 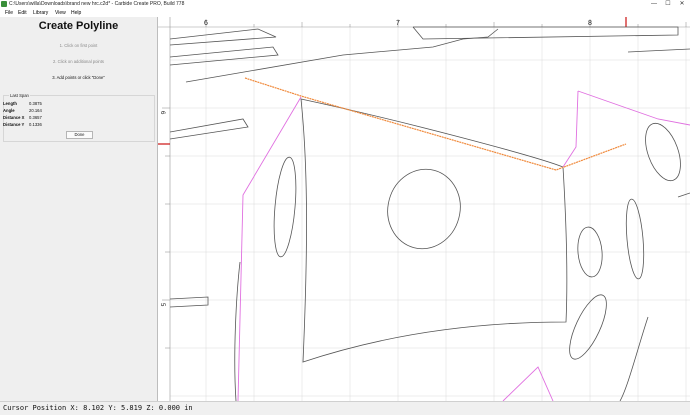 What do you see at coordinates (78, 77) in the screenshot?
I see `step-3-text: 3. Add points or click "Done"` at bounding box center [78, 77].